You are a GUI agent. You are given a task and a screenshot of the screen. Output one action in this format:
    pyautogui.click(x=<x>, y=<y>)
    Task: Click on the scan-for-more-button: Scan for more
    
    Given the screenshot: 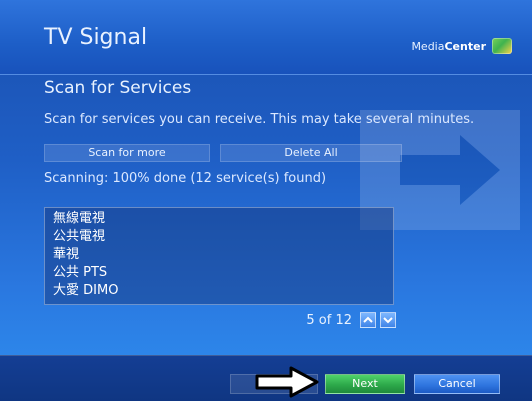 What is the action you would take?
    pyautogui.click(x=127, y=153)
    